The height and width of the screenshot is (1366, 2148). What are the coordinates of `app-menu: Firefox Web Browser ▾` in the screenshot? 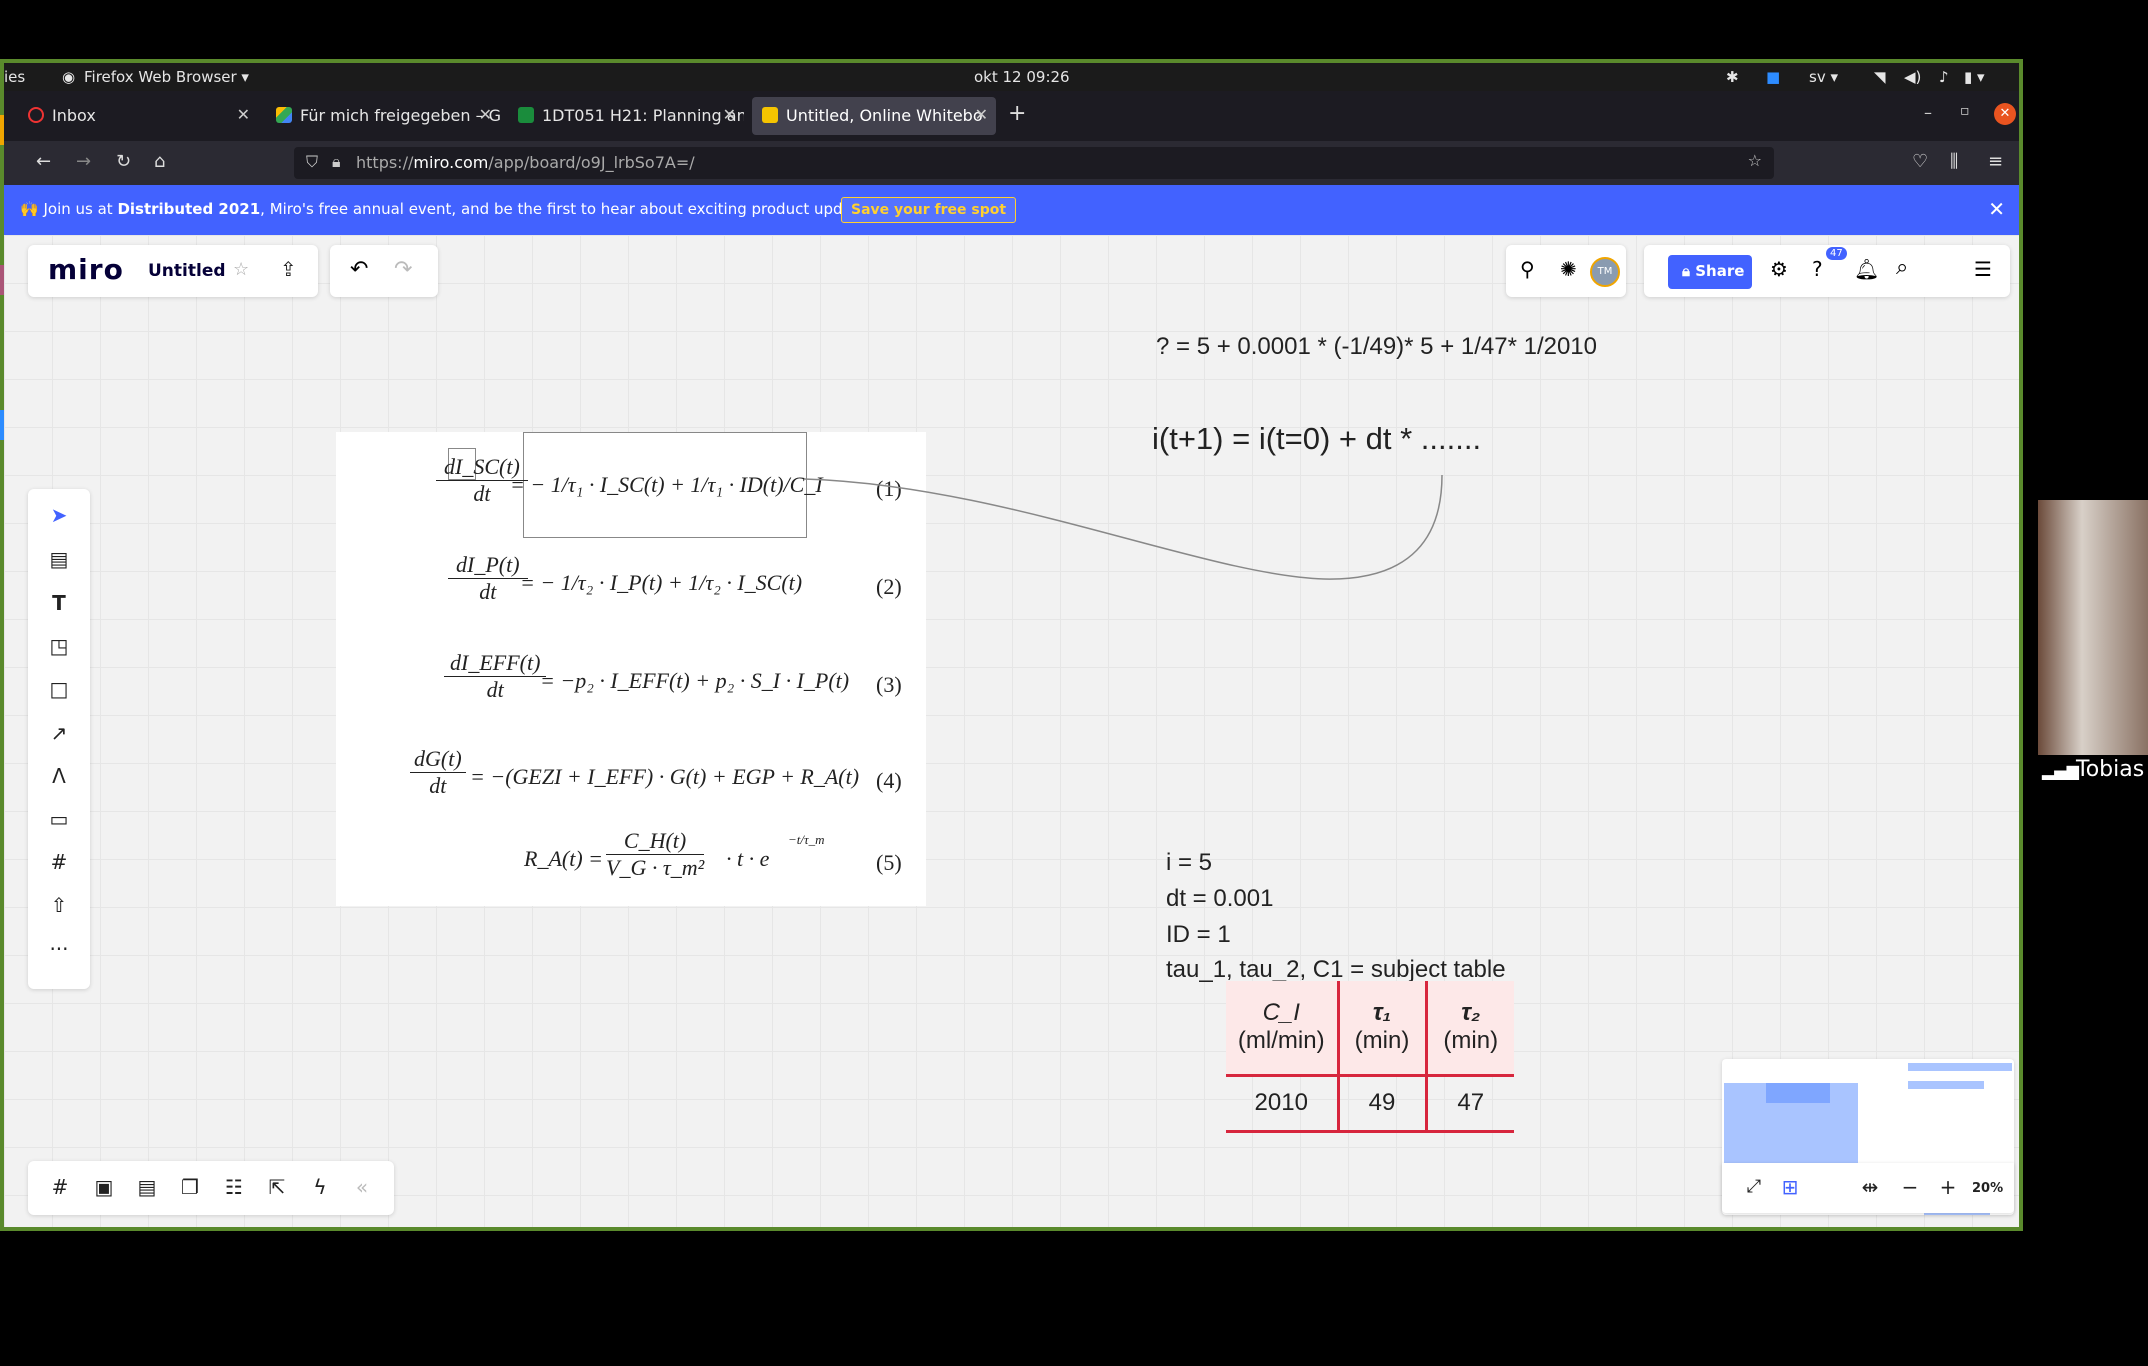 It's located at (166, 77).